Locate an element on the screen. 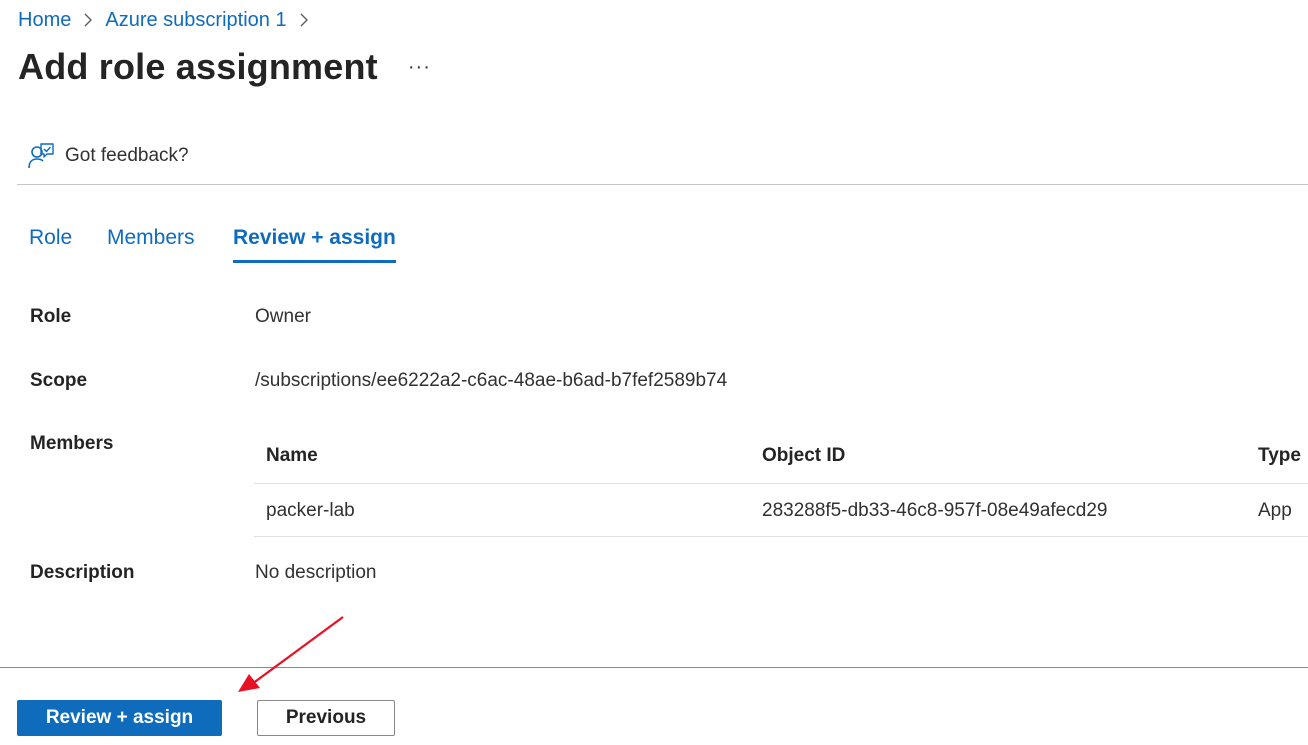  members-label: Members is located at coordinates (72, 443).